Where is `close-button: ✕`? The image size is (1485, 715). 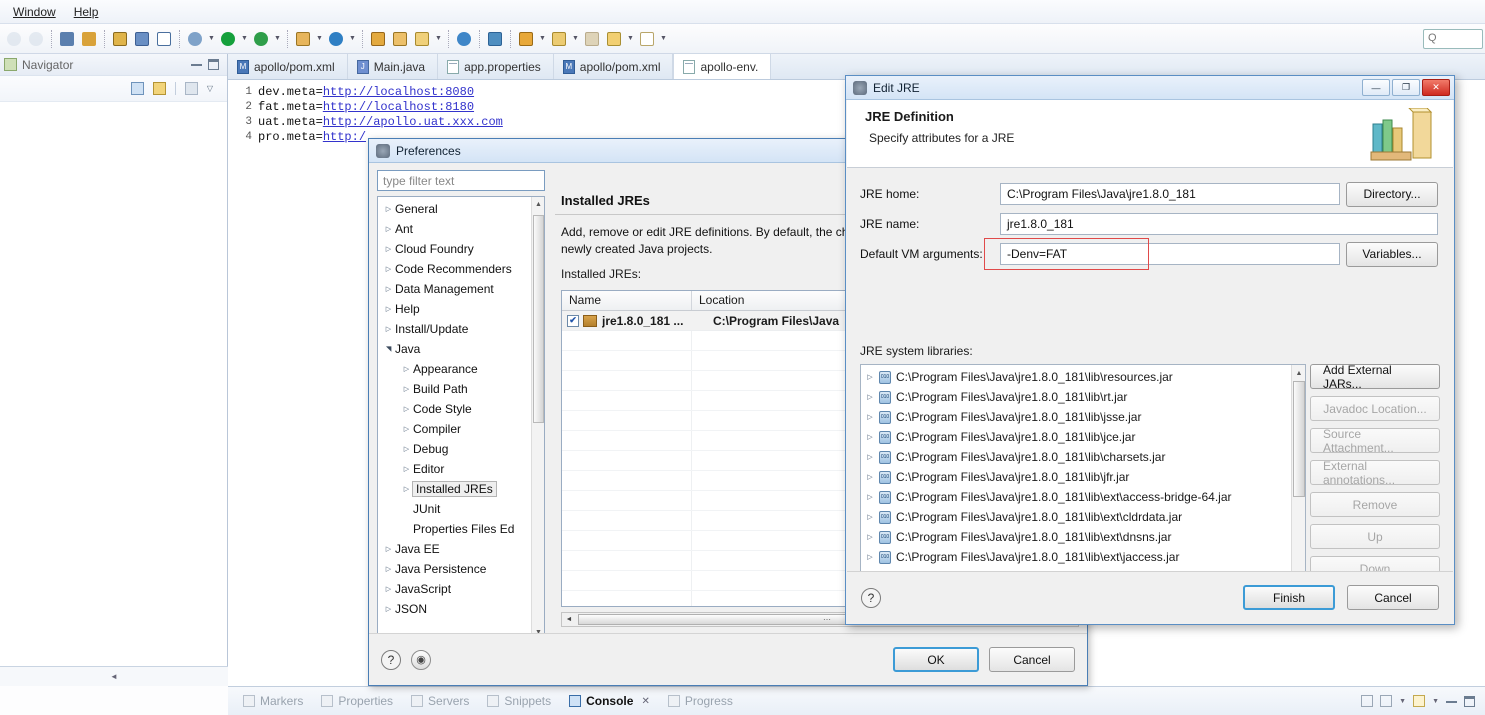
close-button: ✕ is located at coordinates (1436, 87).